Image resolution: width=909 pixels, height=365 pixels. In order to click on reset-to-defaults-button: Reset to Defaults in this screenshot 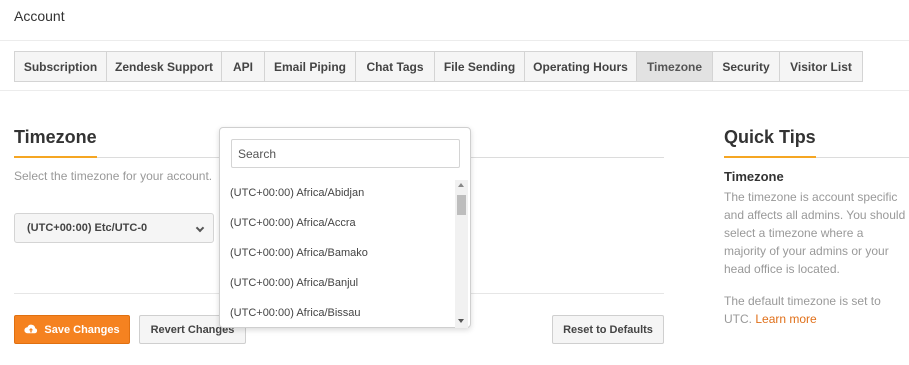, I will do `click(608, 329)`.